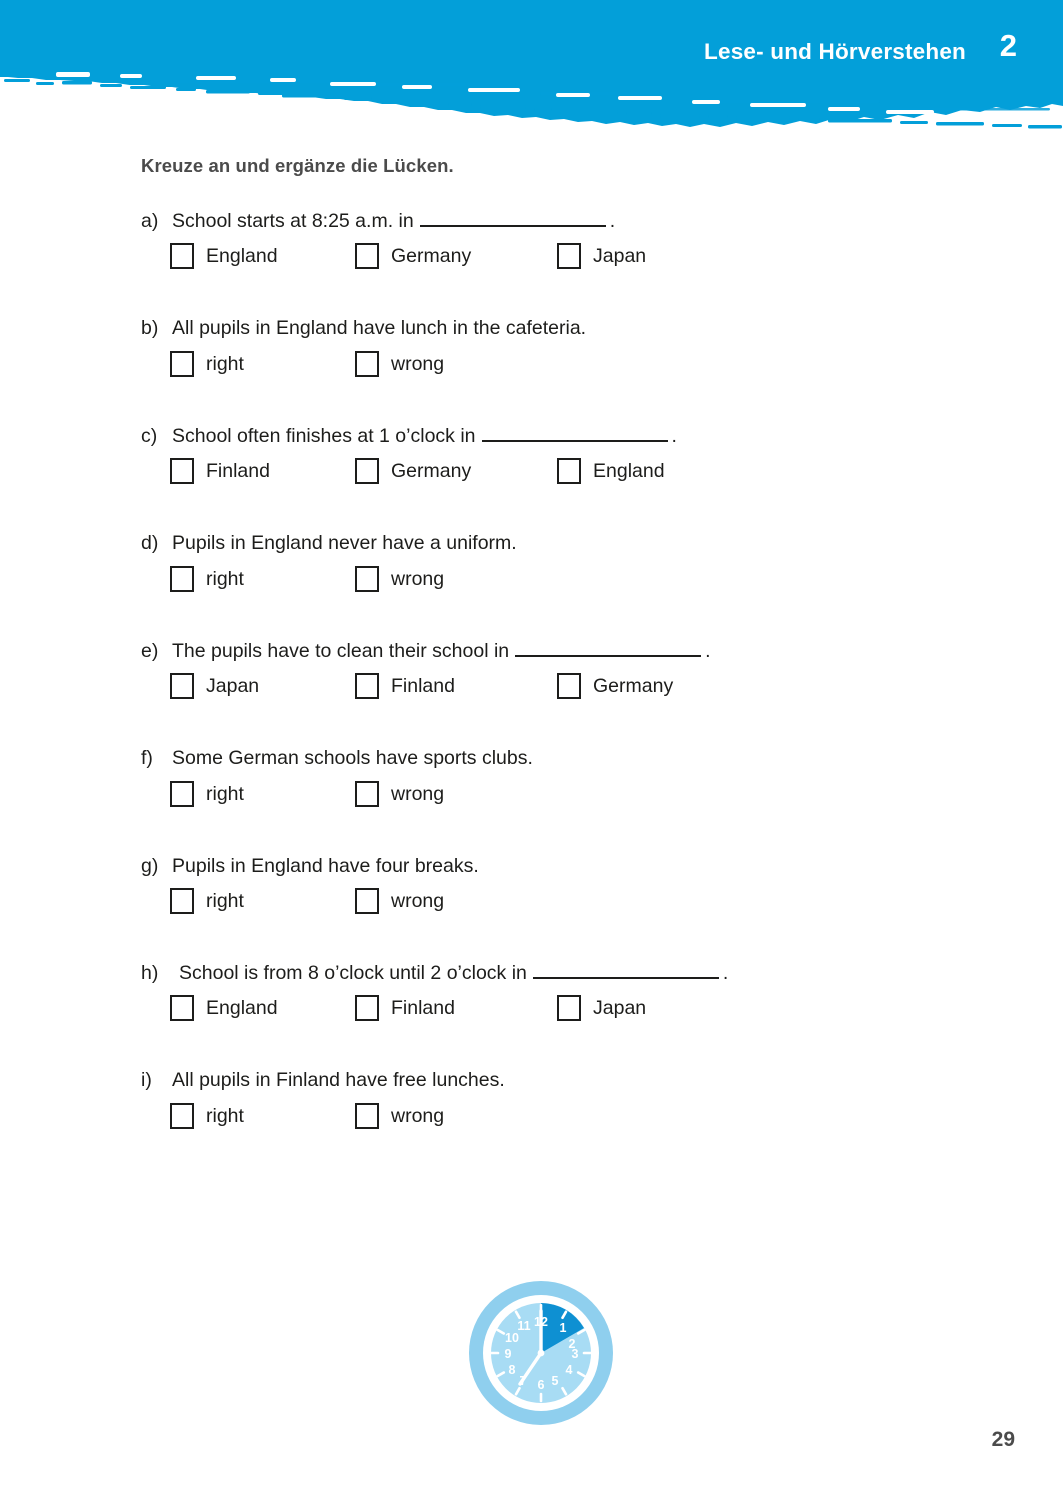  What do you see at coordinates (508, 1354) in the screenshot?
I see `svg-text: 9` at bounding box center [508, 1354].